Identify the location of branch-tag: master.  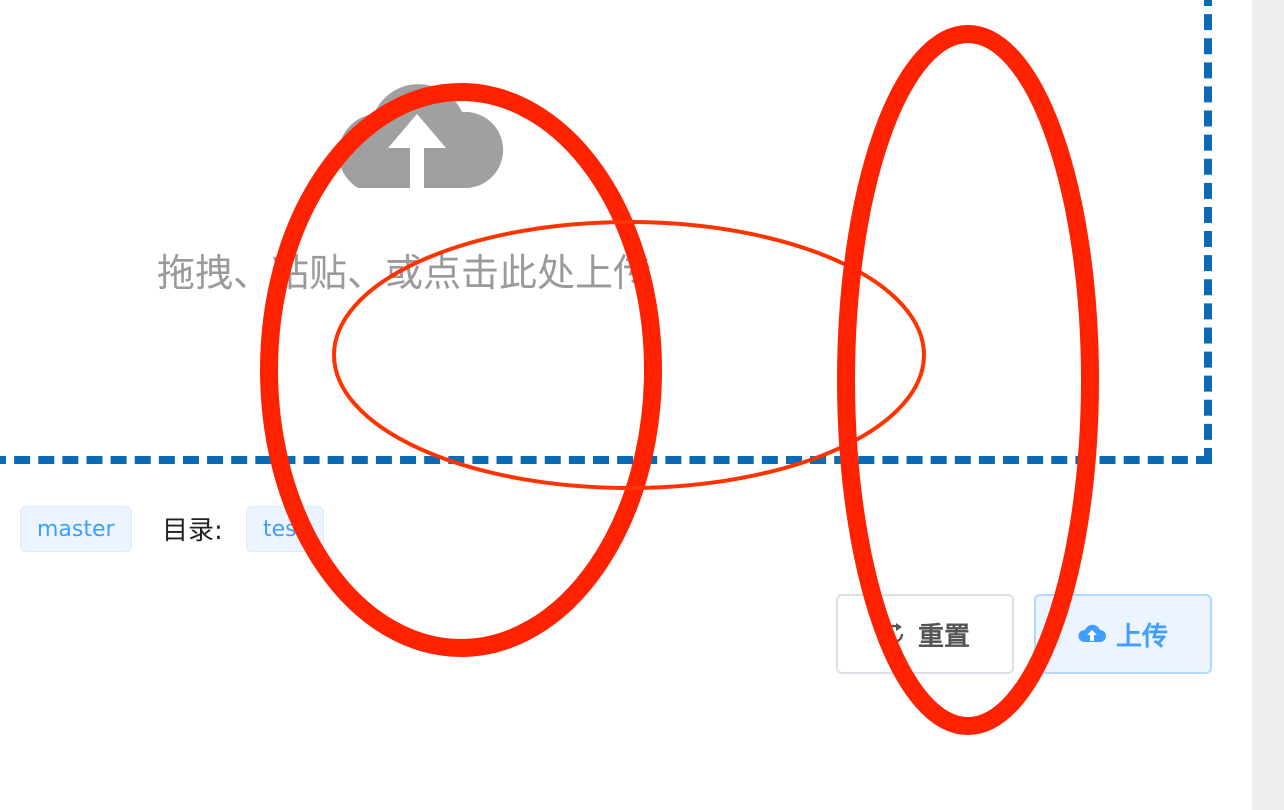
(76, 529).